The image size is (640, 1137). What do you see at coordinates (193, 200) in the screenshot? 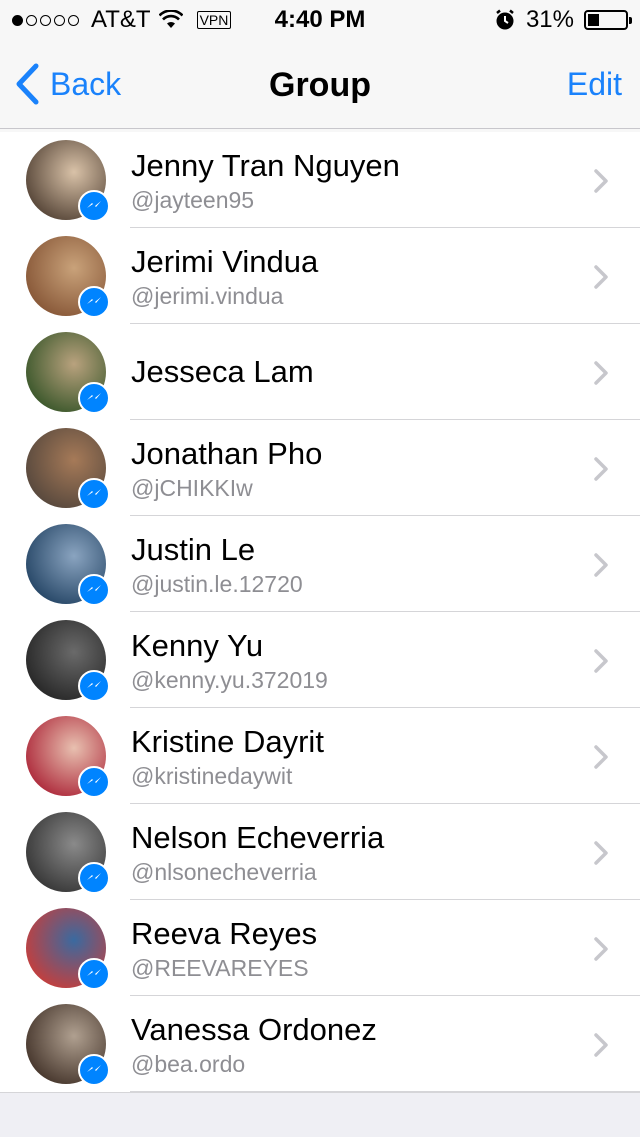
I see `contact-handle: @jayteen95` at bounding box center [193, 200].